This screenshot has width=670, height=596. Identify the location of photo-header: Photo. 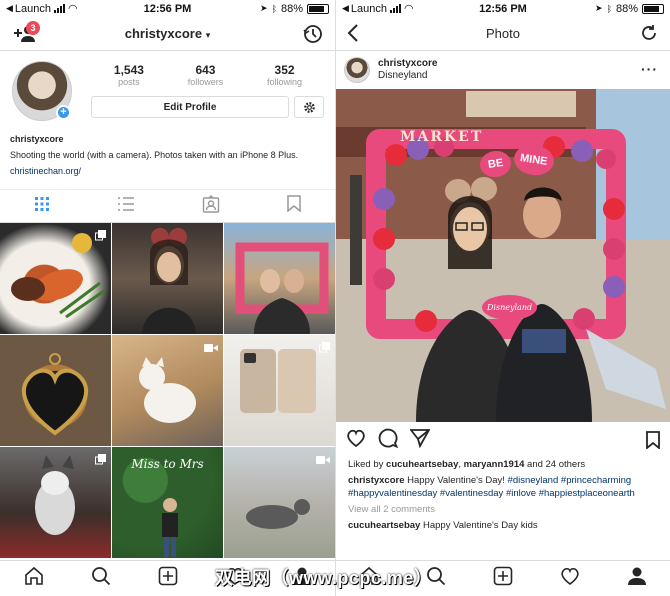
(503, 34).